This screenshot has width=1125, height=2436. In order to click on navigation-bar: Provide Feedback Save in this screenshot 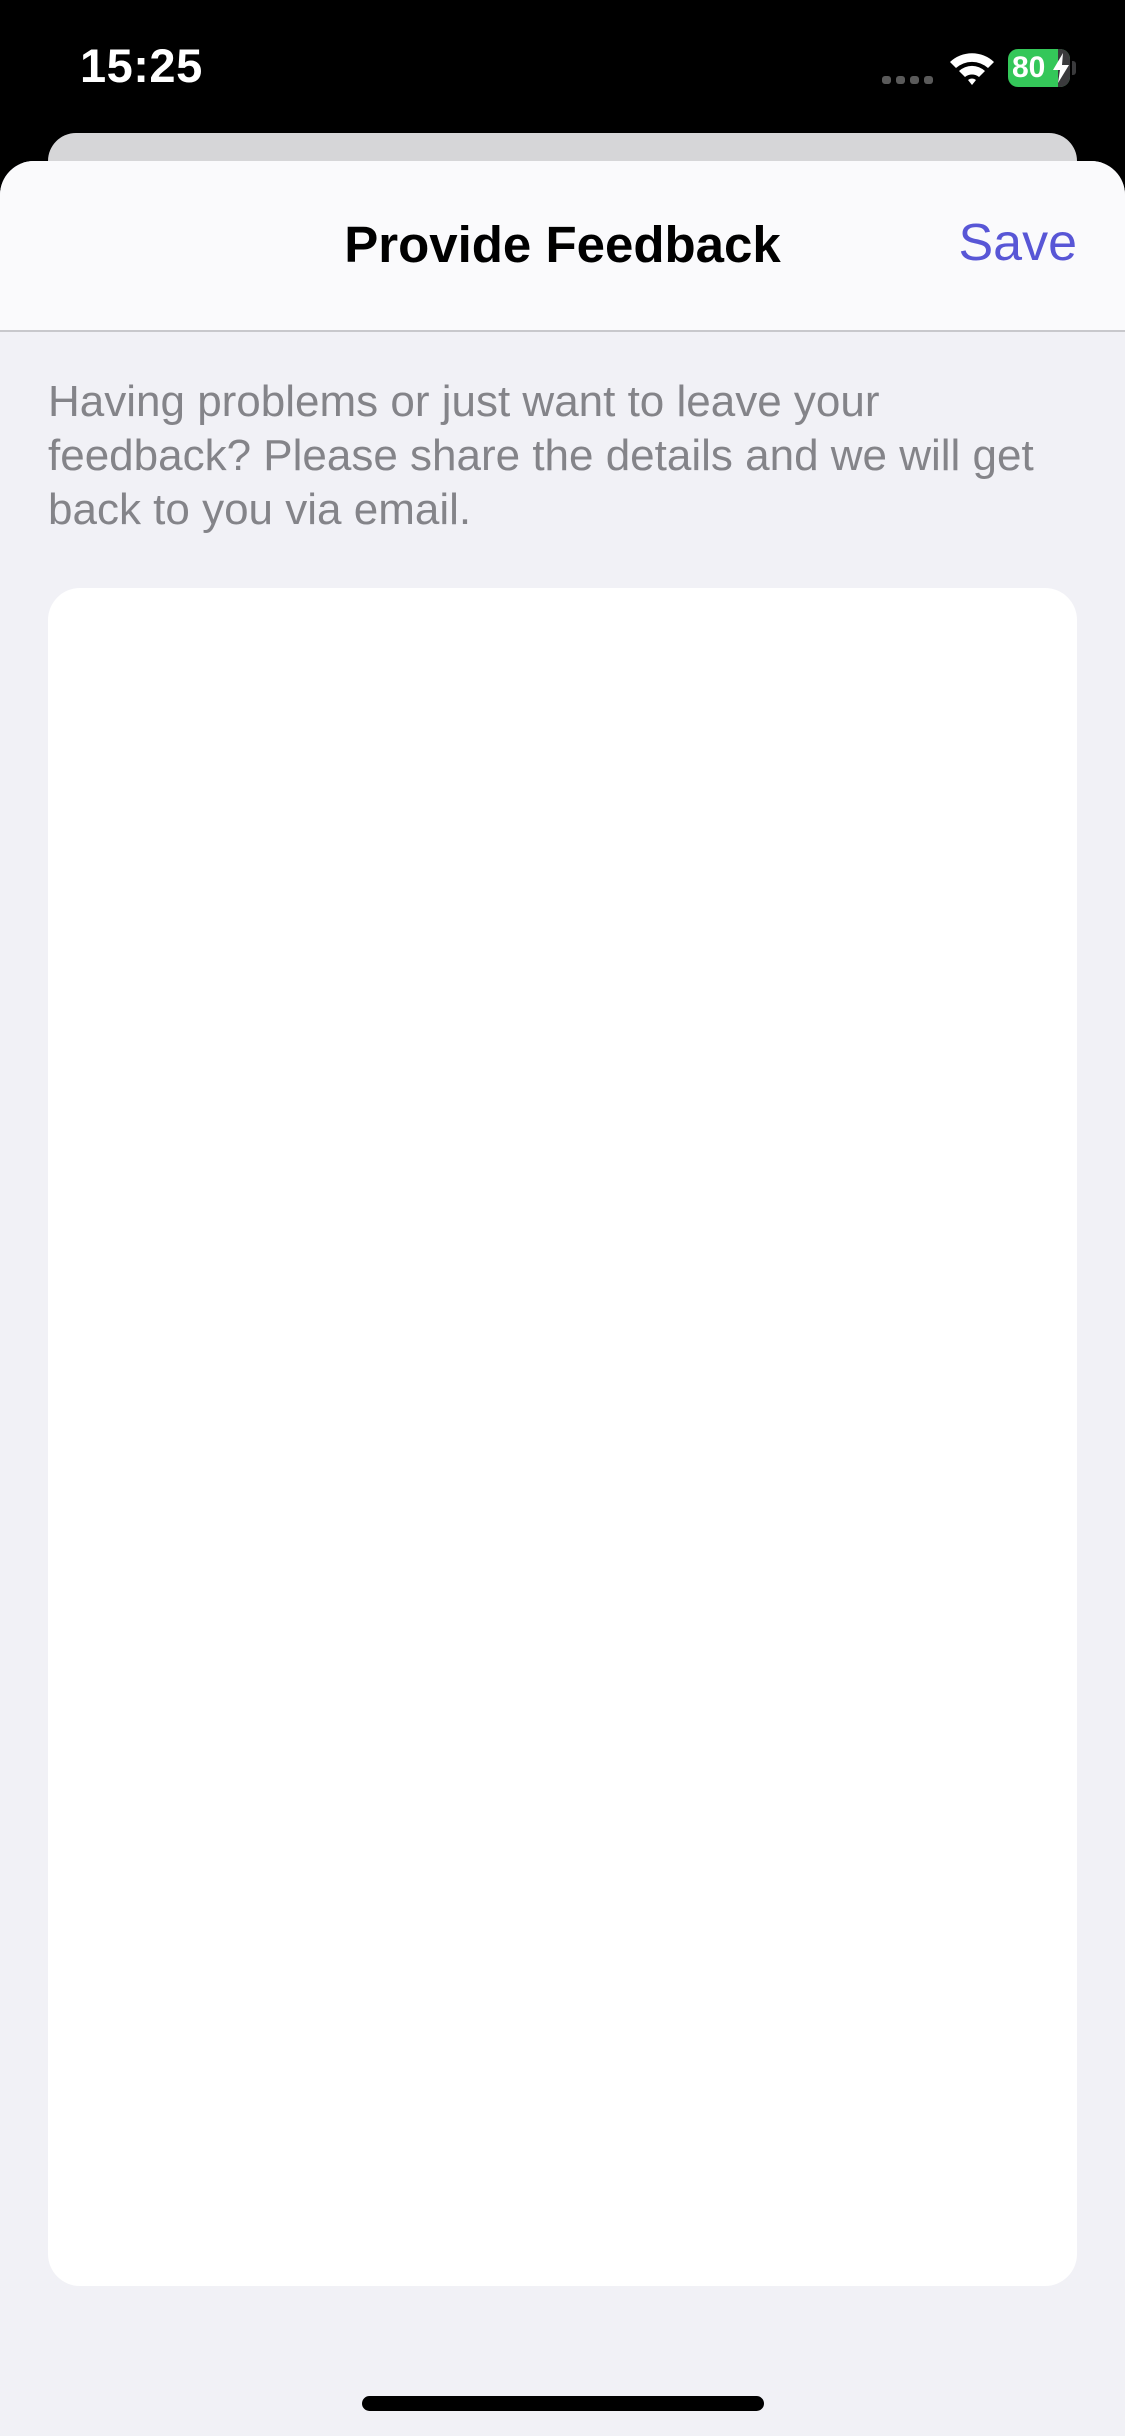, I will do `click(562, 246)`.